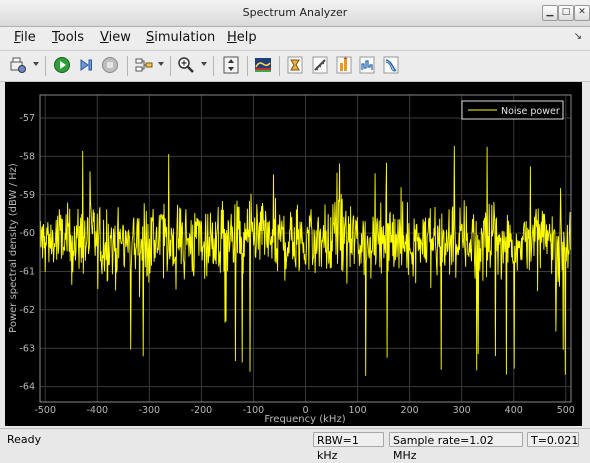 This screenshot has width=590, height=463. I want to click on autoscale-icon, so click(231, 65).